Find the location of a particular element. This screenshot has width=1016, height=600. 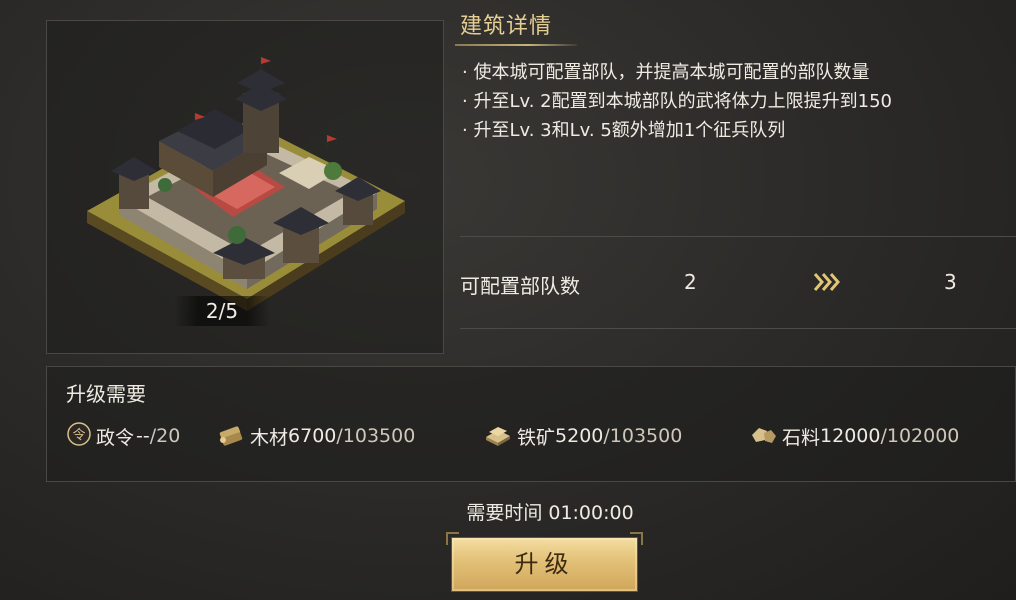

detail-line: · 升至Lv. 3和Lv. 5额外增加1个征兵队列 is located at coordinates (624, 130).